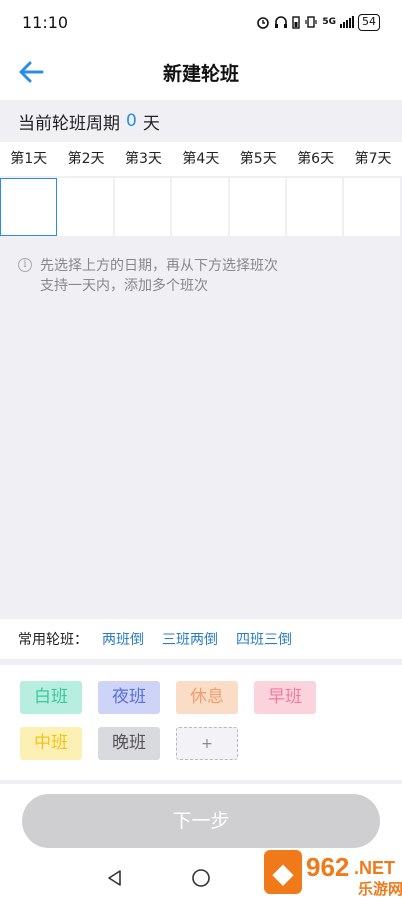 Image resolution: width=402 pixels, height=900 pixels. I want to click on alarm-icon, so click(263, 23).